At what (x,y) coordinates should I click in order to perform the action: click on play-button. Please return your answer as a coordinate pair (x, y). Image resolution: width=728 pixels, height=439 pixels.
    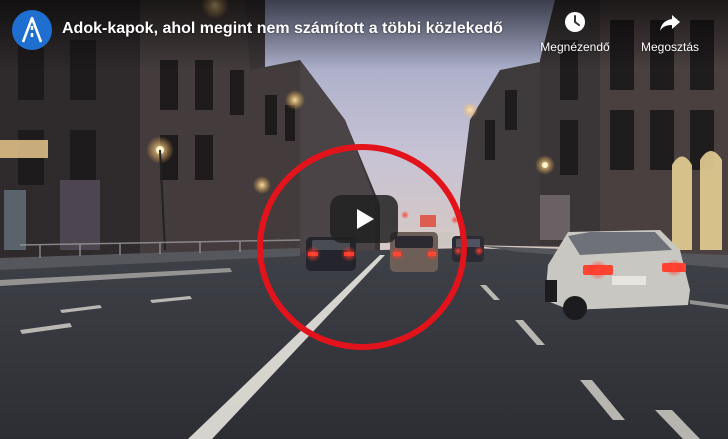
    Looking at the image, I should click on (364, 219).